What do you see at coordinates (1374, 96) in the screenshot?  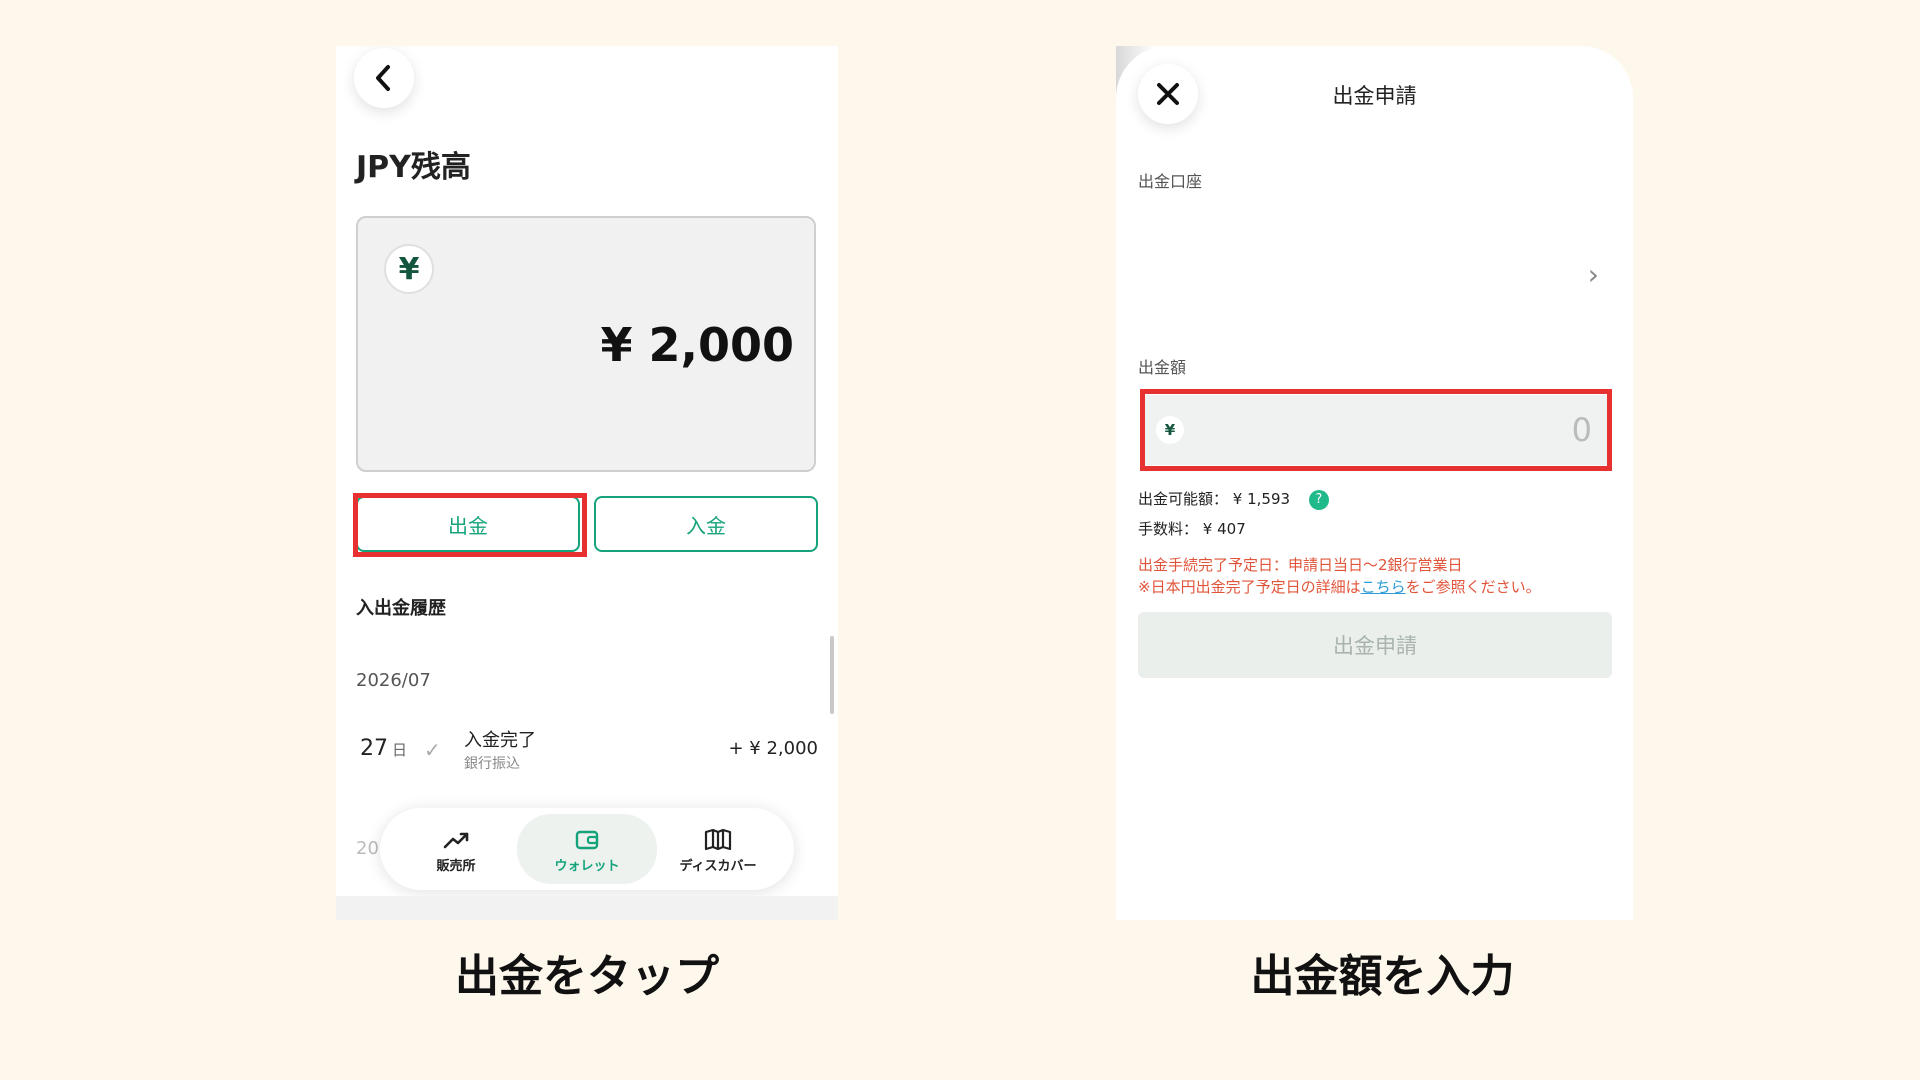 I see `sheet-title: 出金申請` at bounding box center [1374, 96].